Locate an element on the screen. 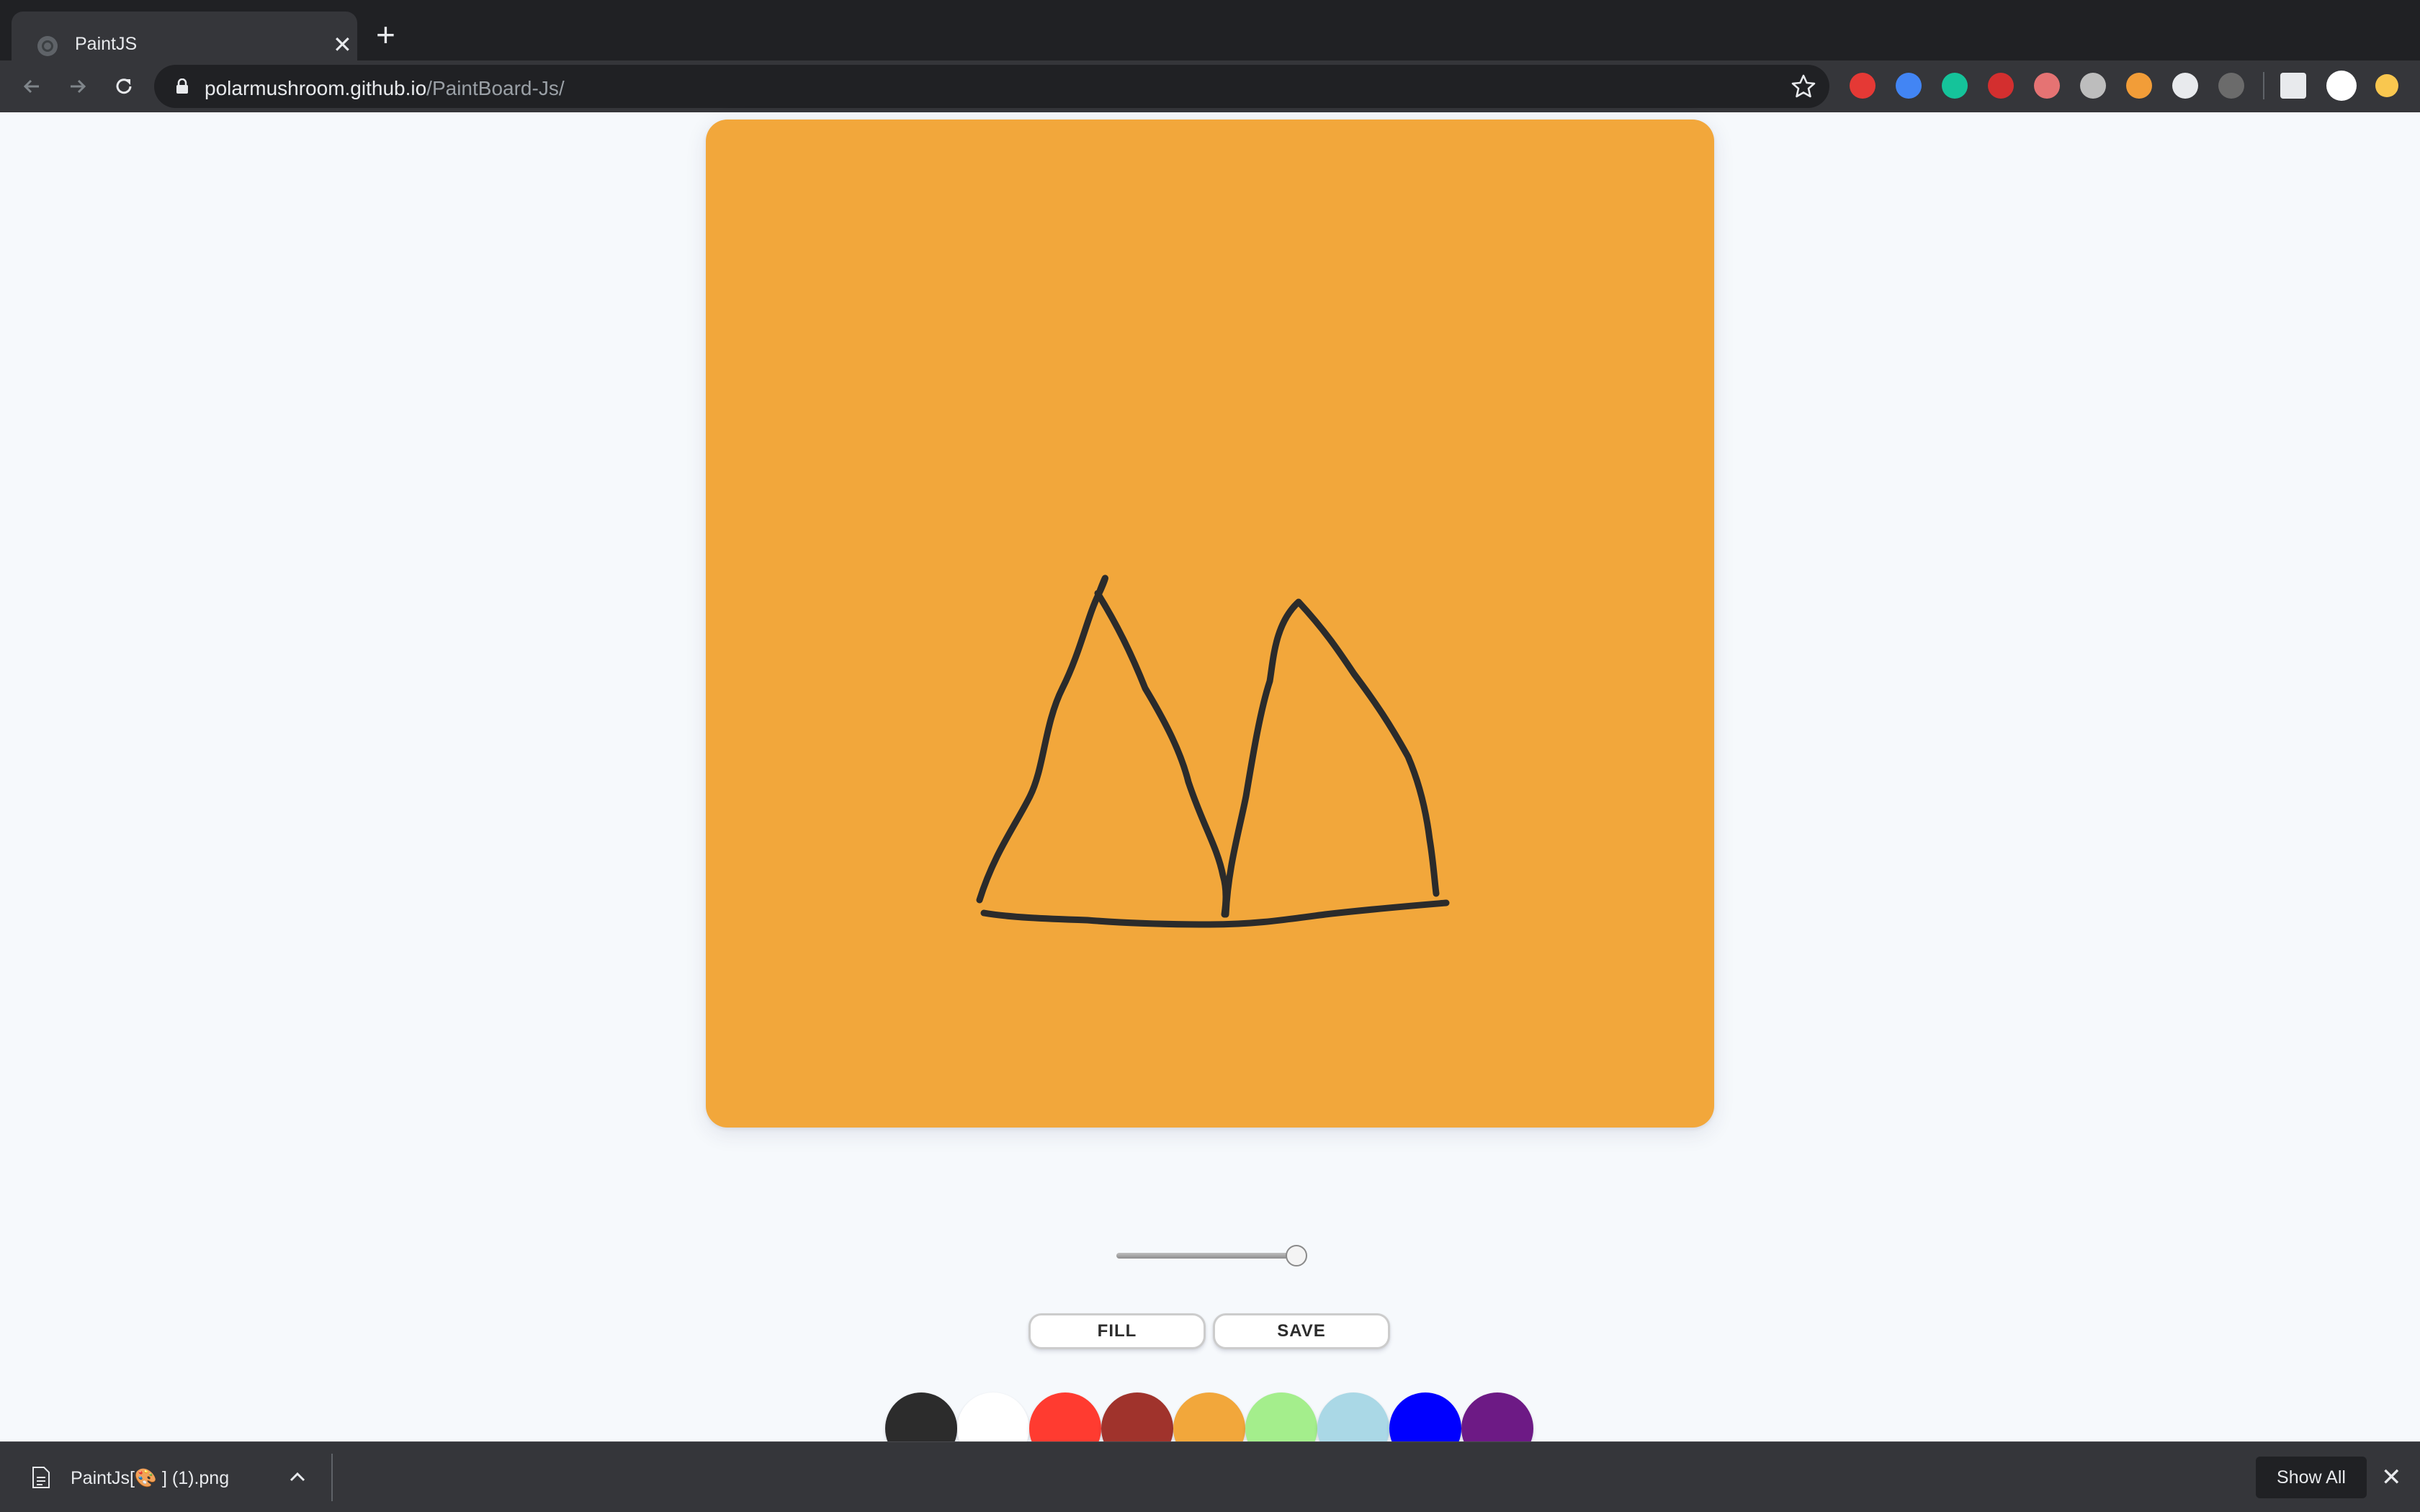 This screenshot has height=1512, width=2420. url-path: /PaintBoard-Js/ is located at coordinates (496, 88).